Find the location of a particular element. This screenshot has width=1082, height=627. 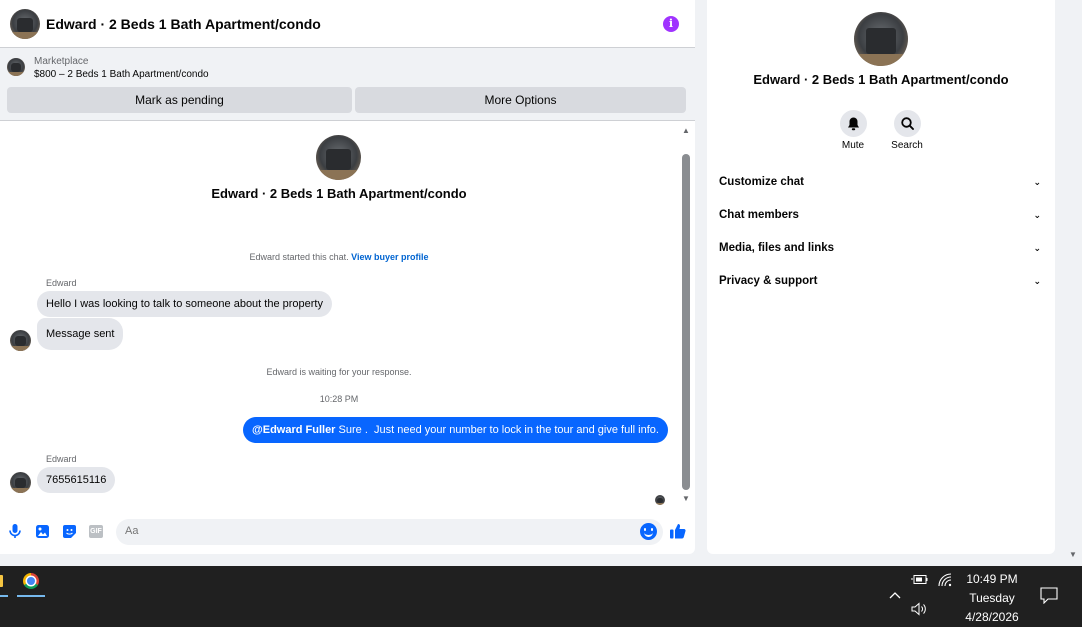

notification-center-icon is located at coordinates (1049, 597).